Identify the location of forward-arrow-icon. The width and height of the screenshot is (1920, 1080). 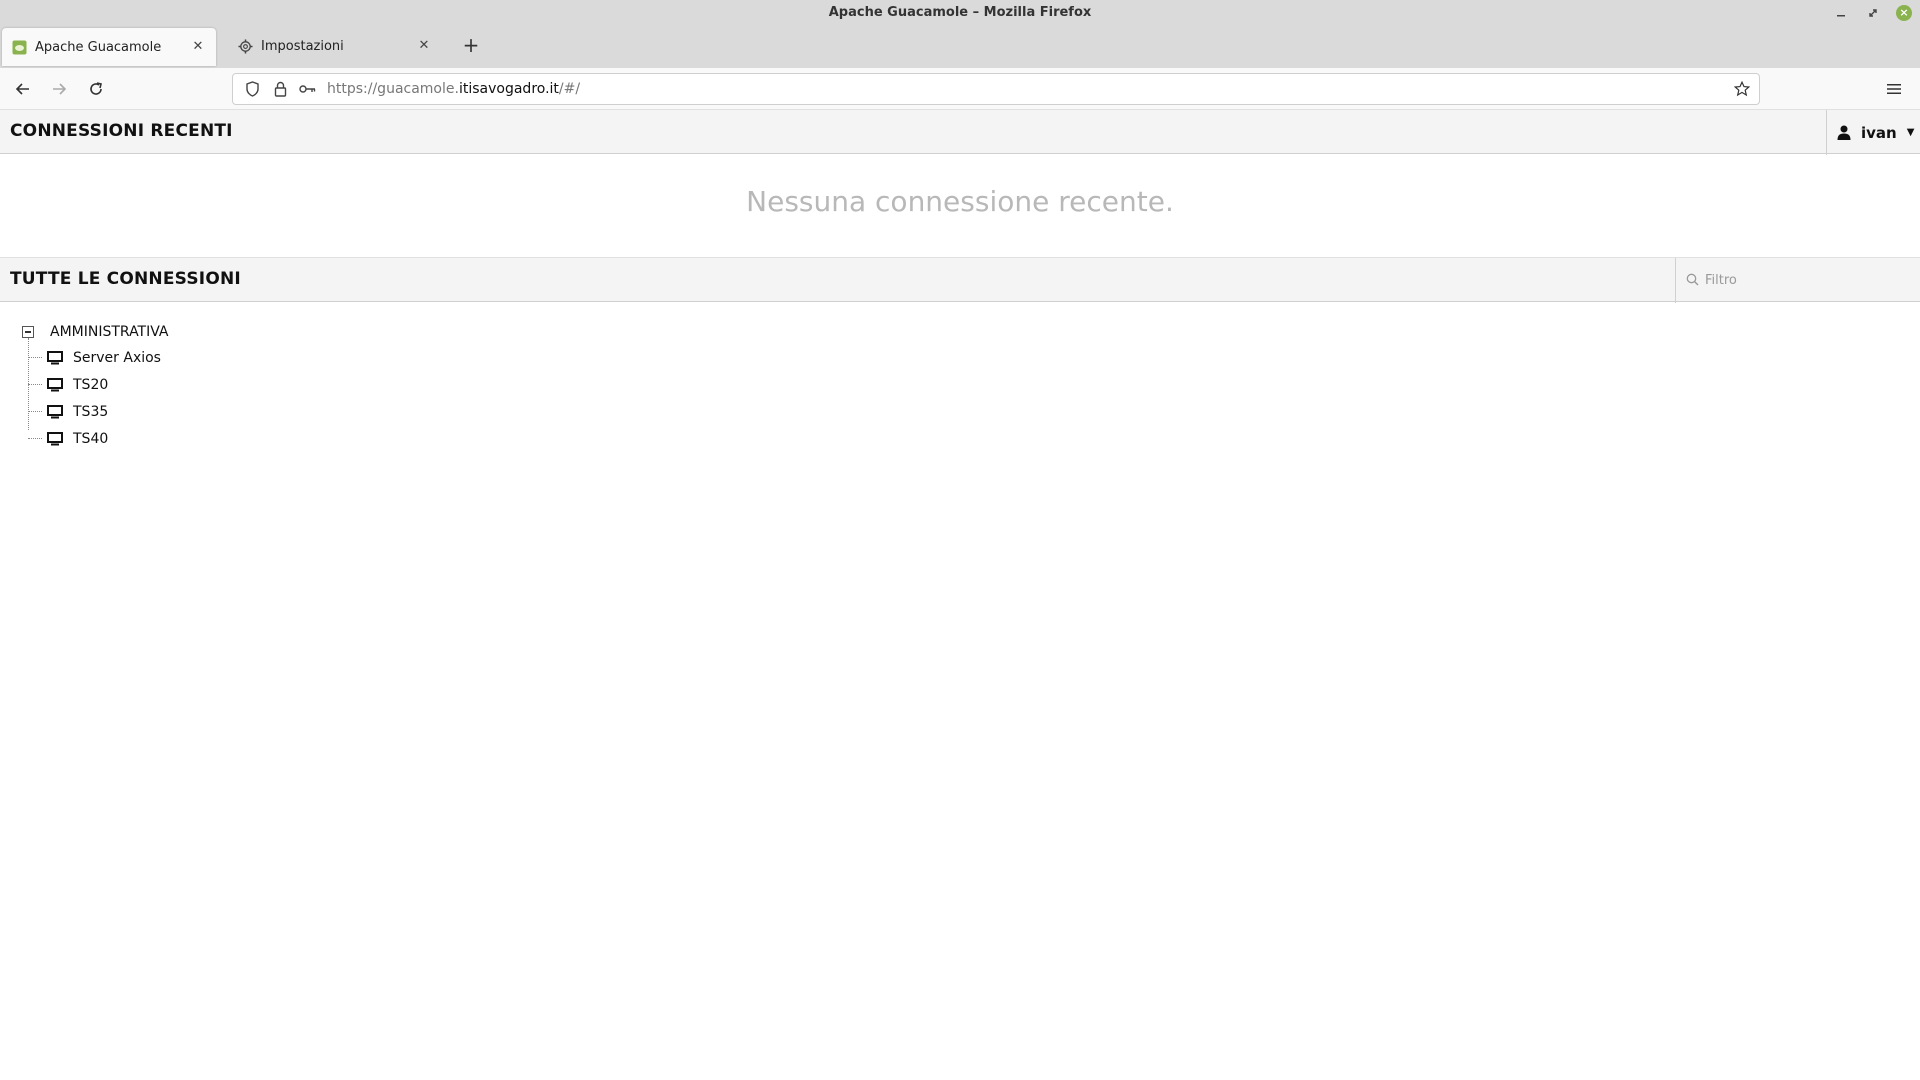
(59, 89).